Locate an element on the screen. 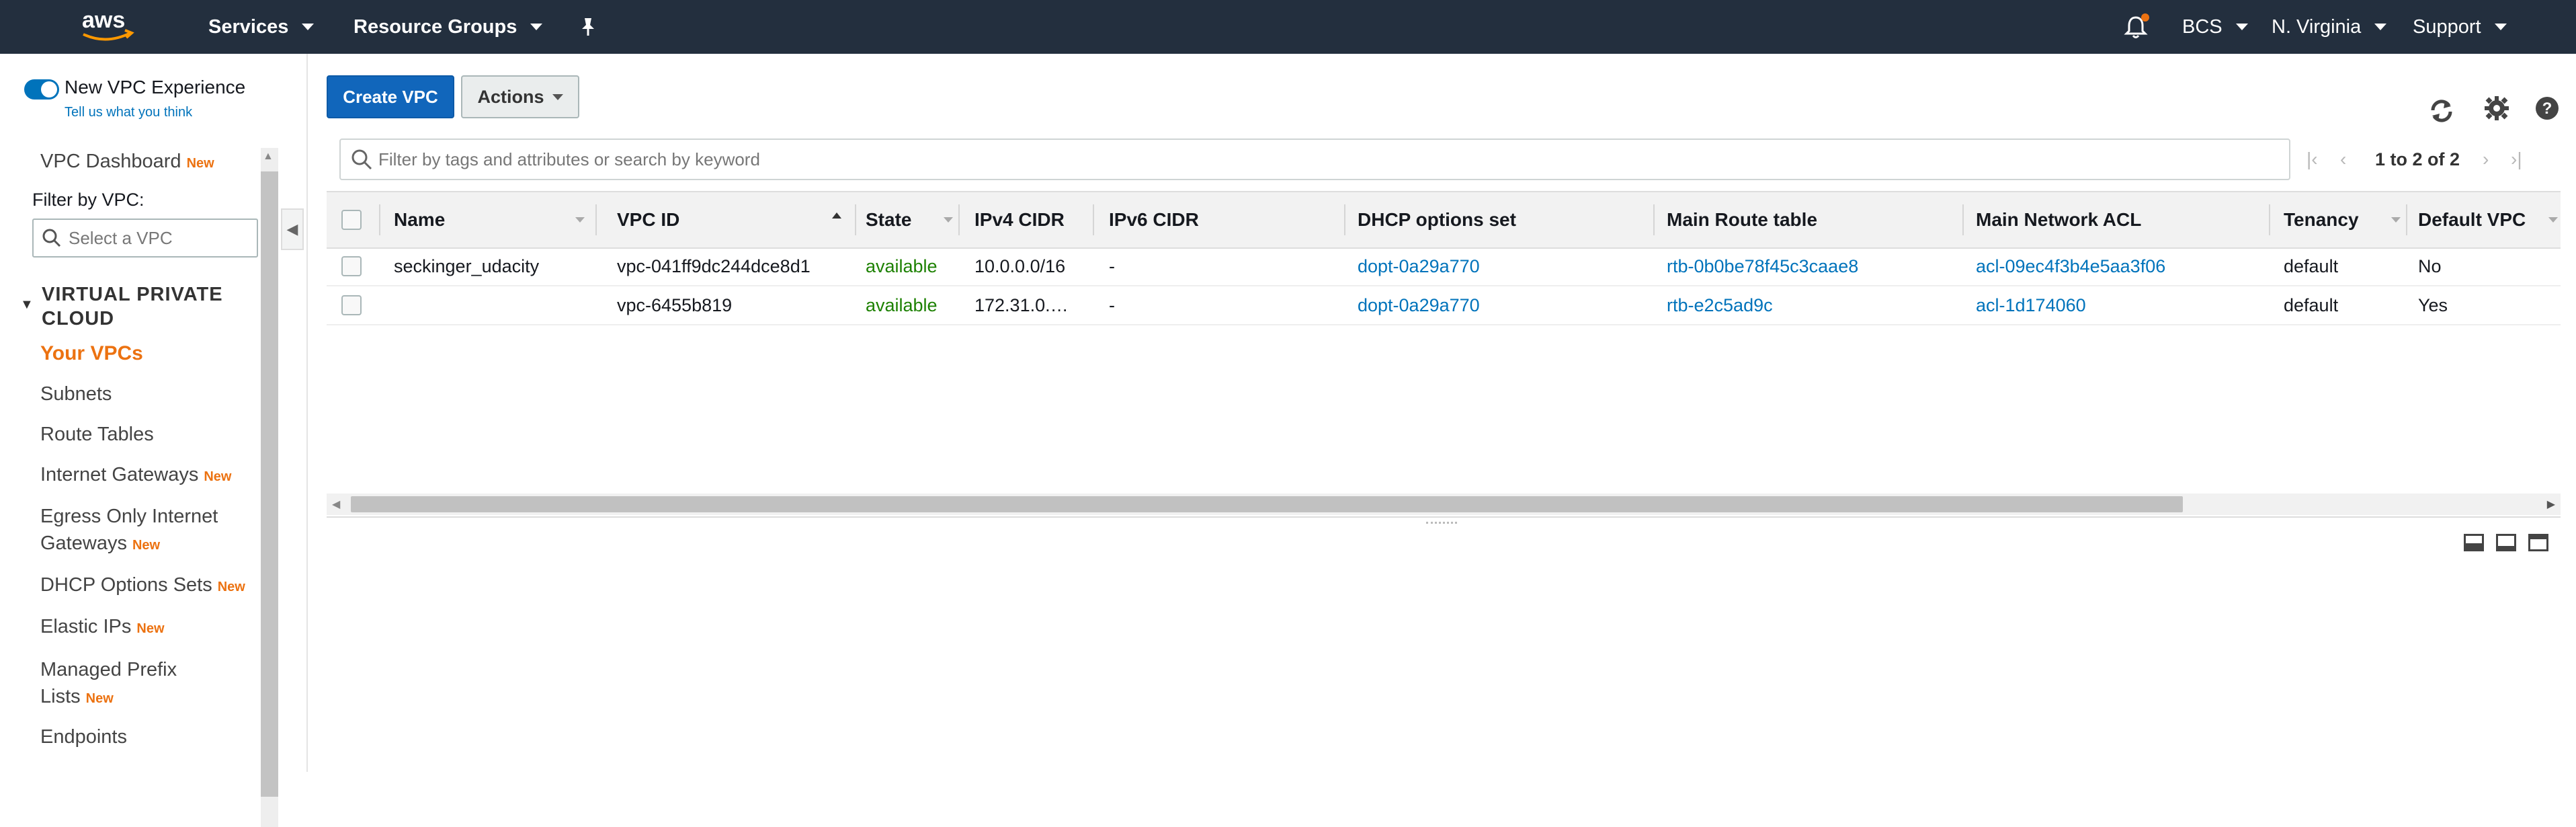  sidebar-item-dhcp-options-sets: DHCP Options Sets New is located at coordinates (142, 586).